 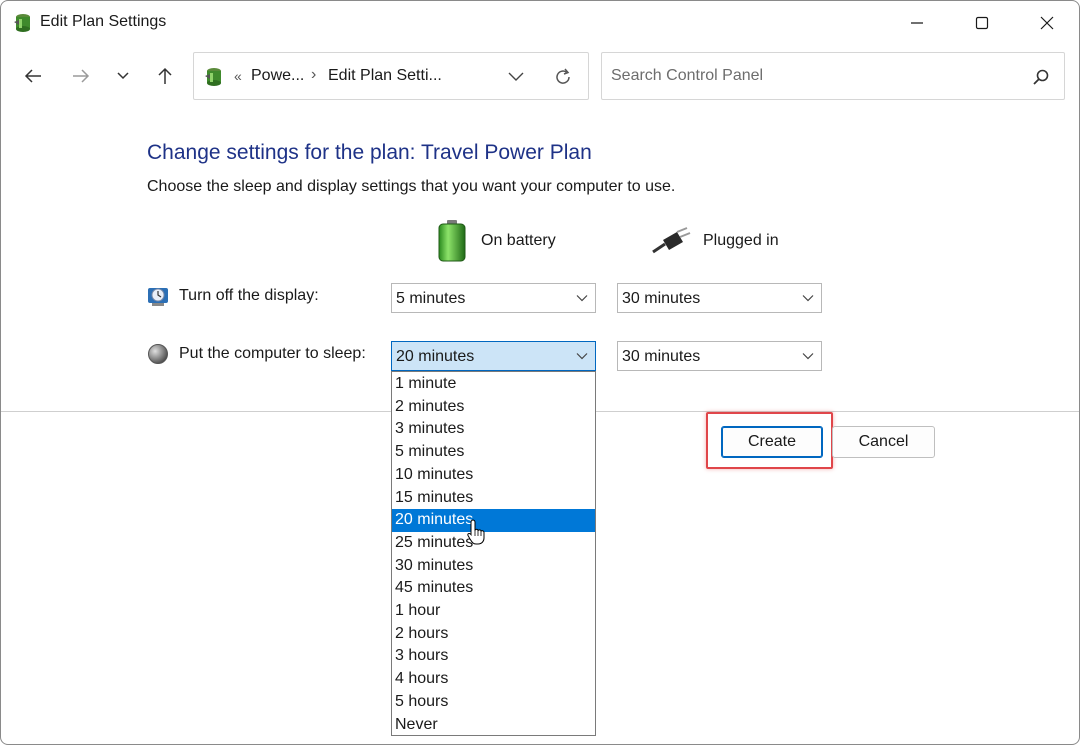 I want to click on refresh-button, so click(x=563, y=77).